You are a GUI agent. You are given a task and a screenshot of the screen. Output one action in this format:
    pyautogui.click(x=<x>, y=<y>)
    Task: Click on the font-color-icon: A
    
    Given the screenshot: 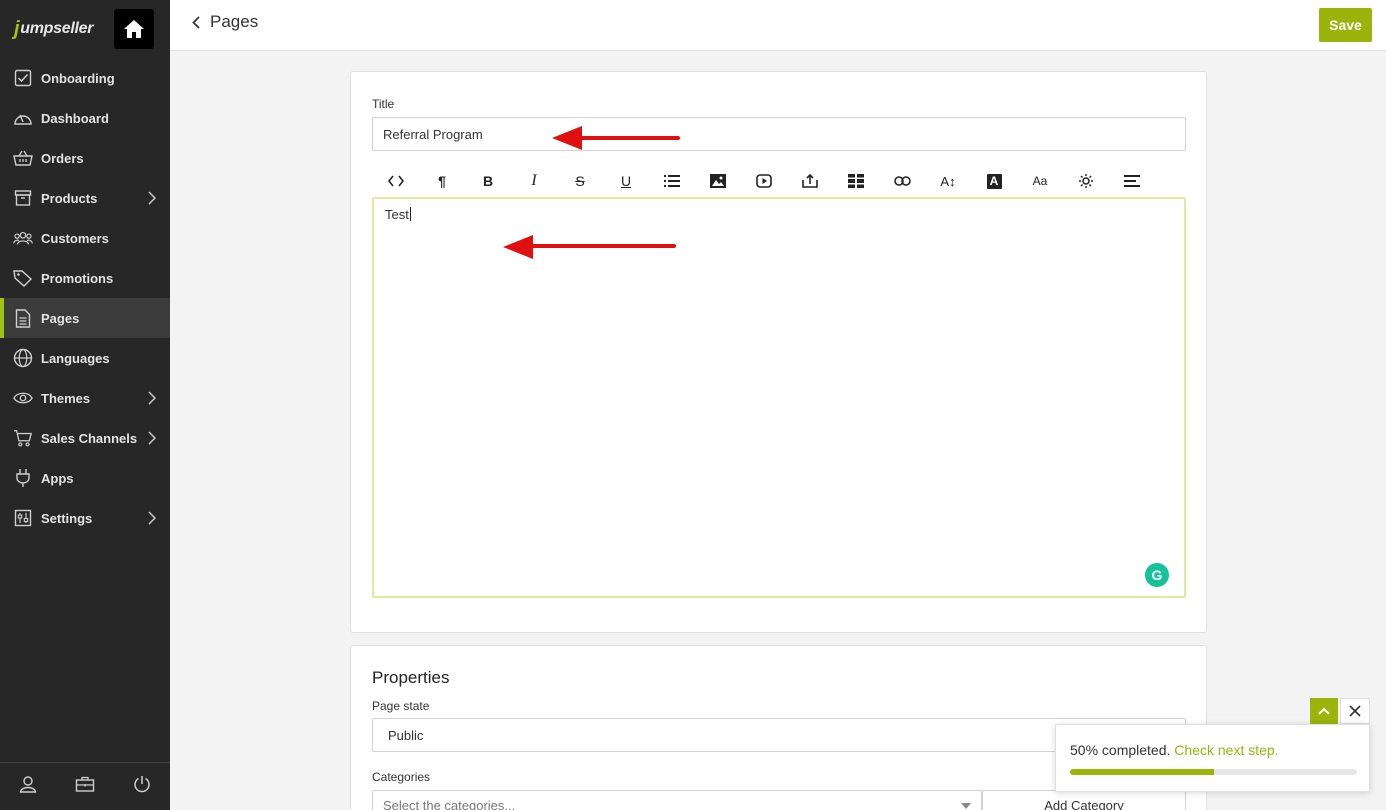 What is the action you would take?
    pyautogui.click(x=994, y=181)
    